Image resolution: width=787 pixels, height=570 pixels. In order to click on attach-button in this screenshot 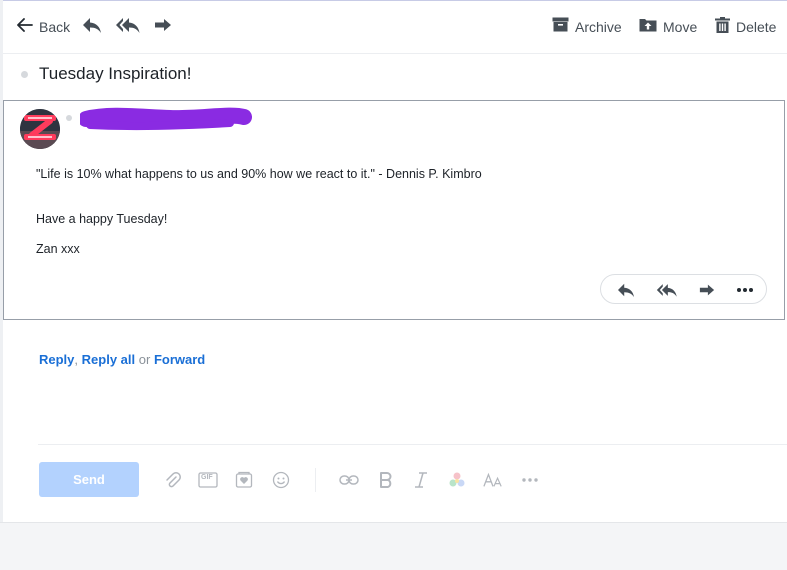, I will do `click(173, 480)`.